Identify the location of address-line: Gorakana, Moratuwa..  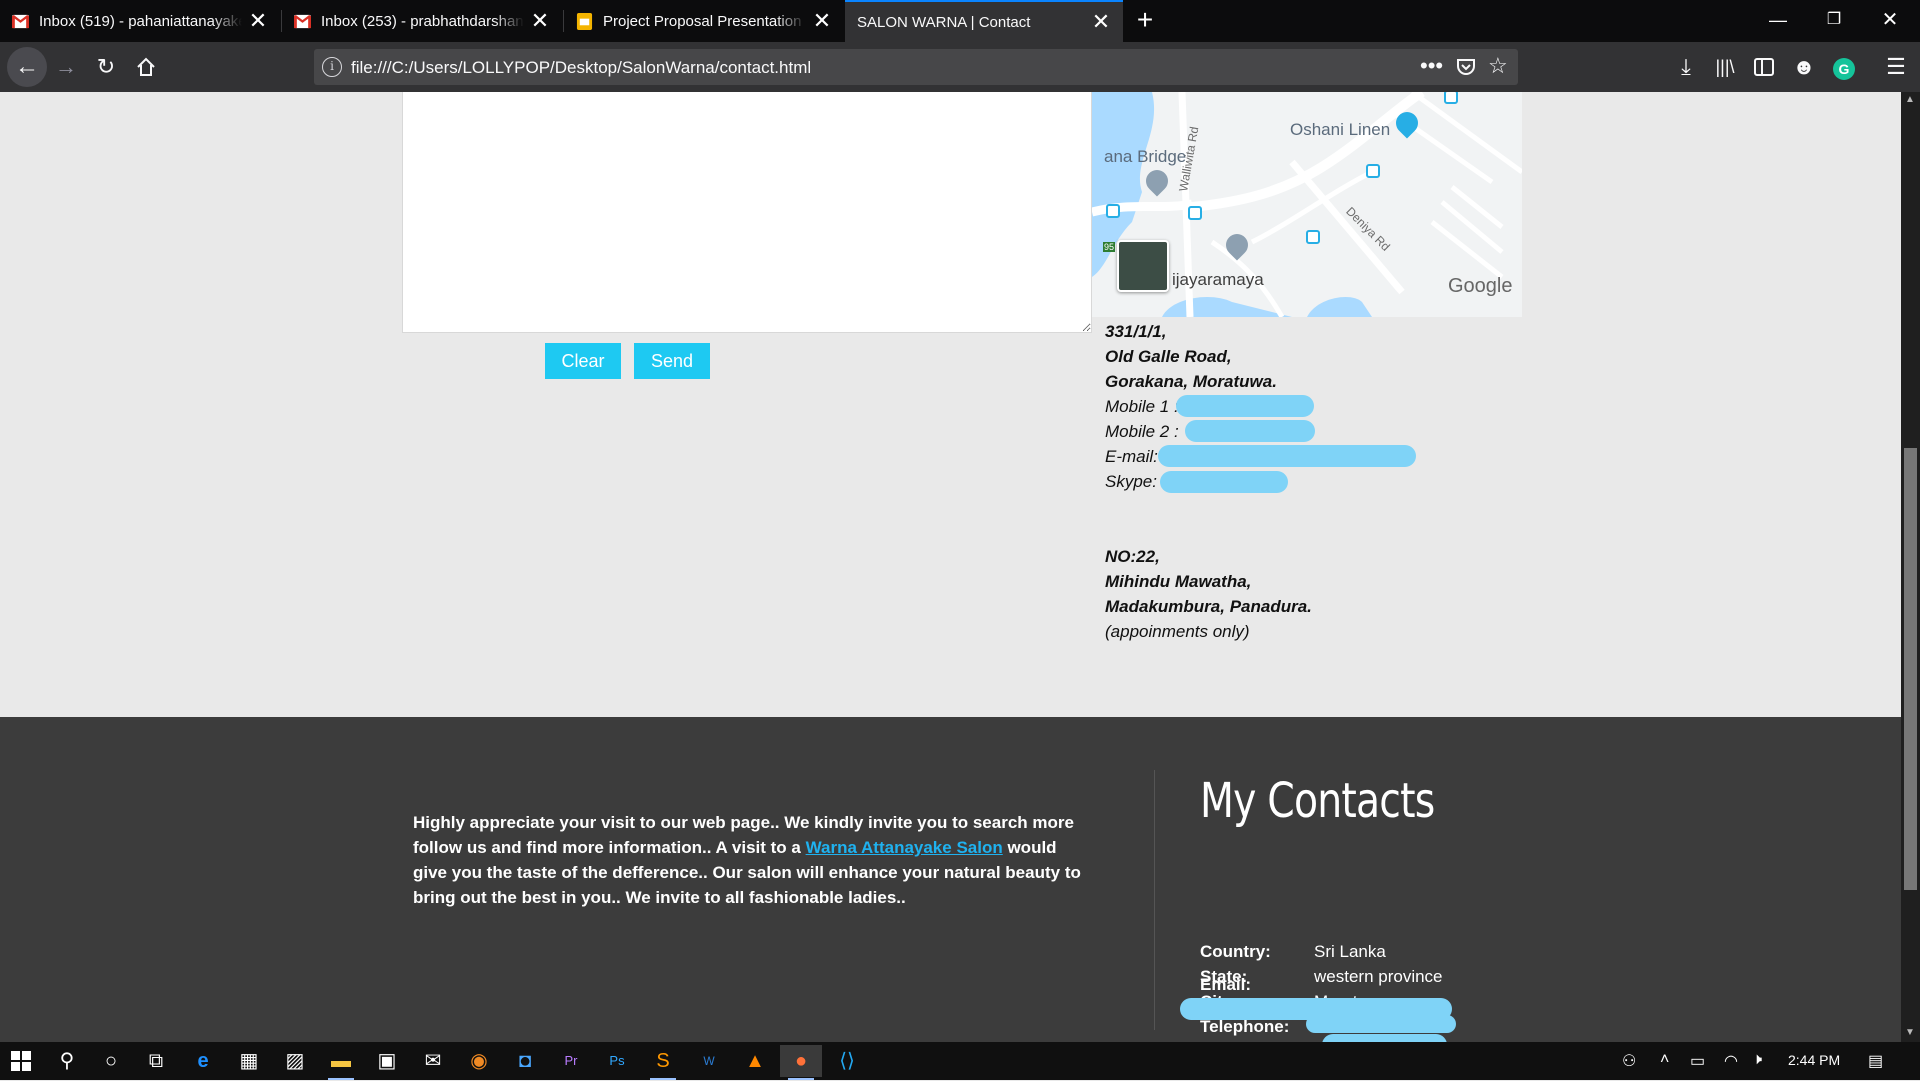
(1191, 381).